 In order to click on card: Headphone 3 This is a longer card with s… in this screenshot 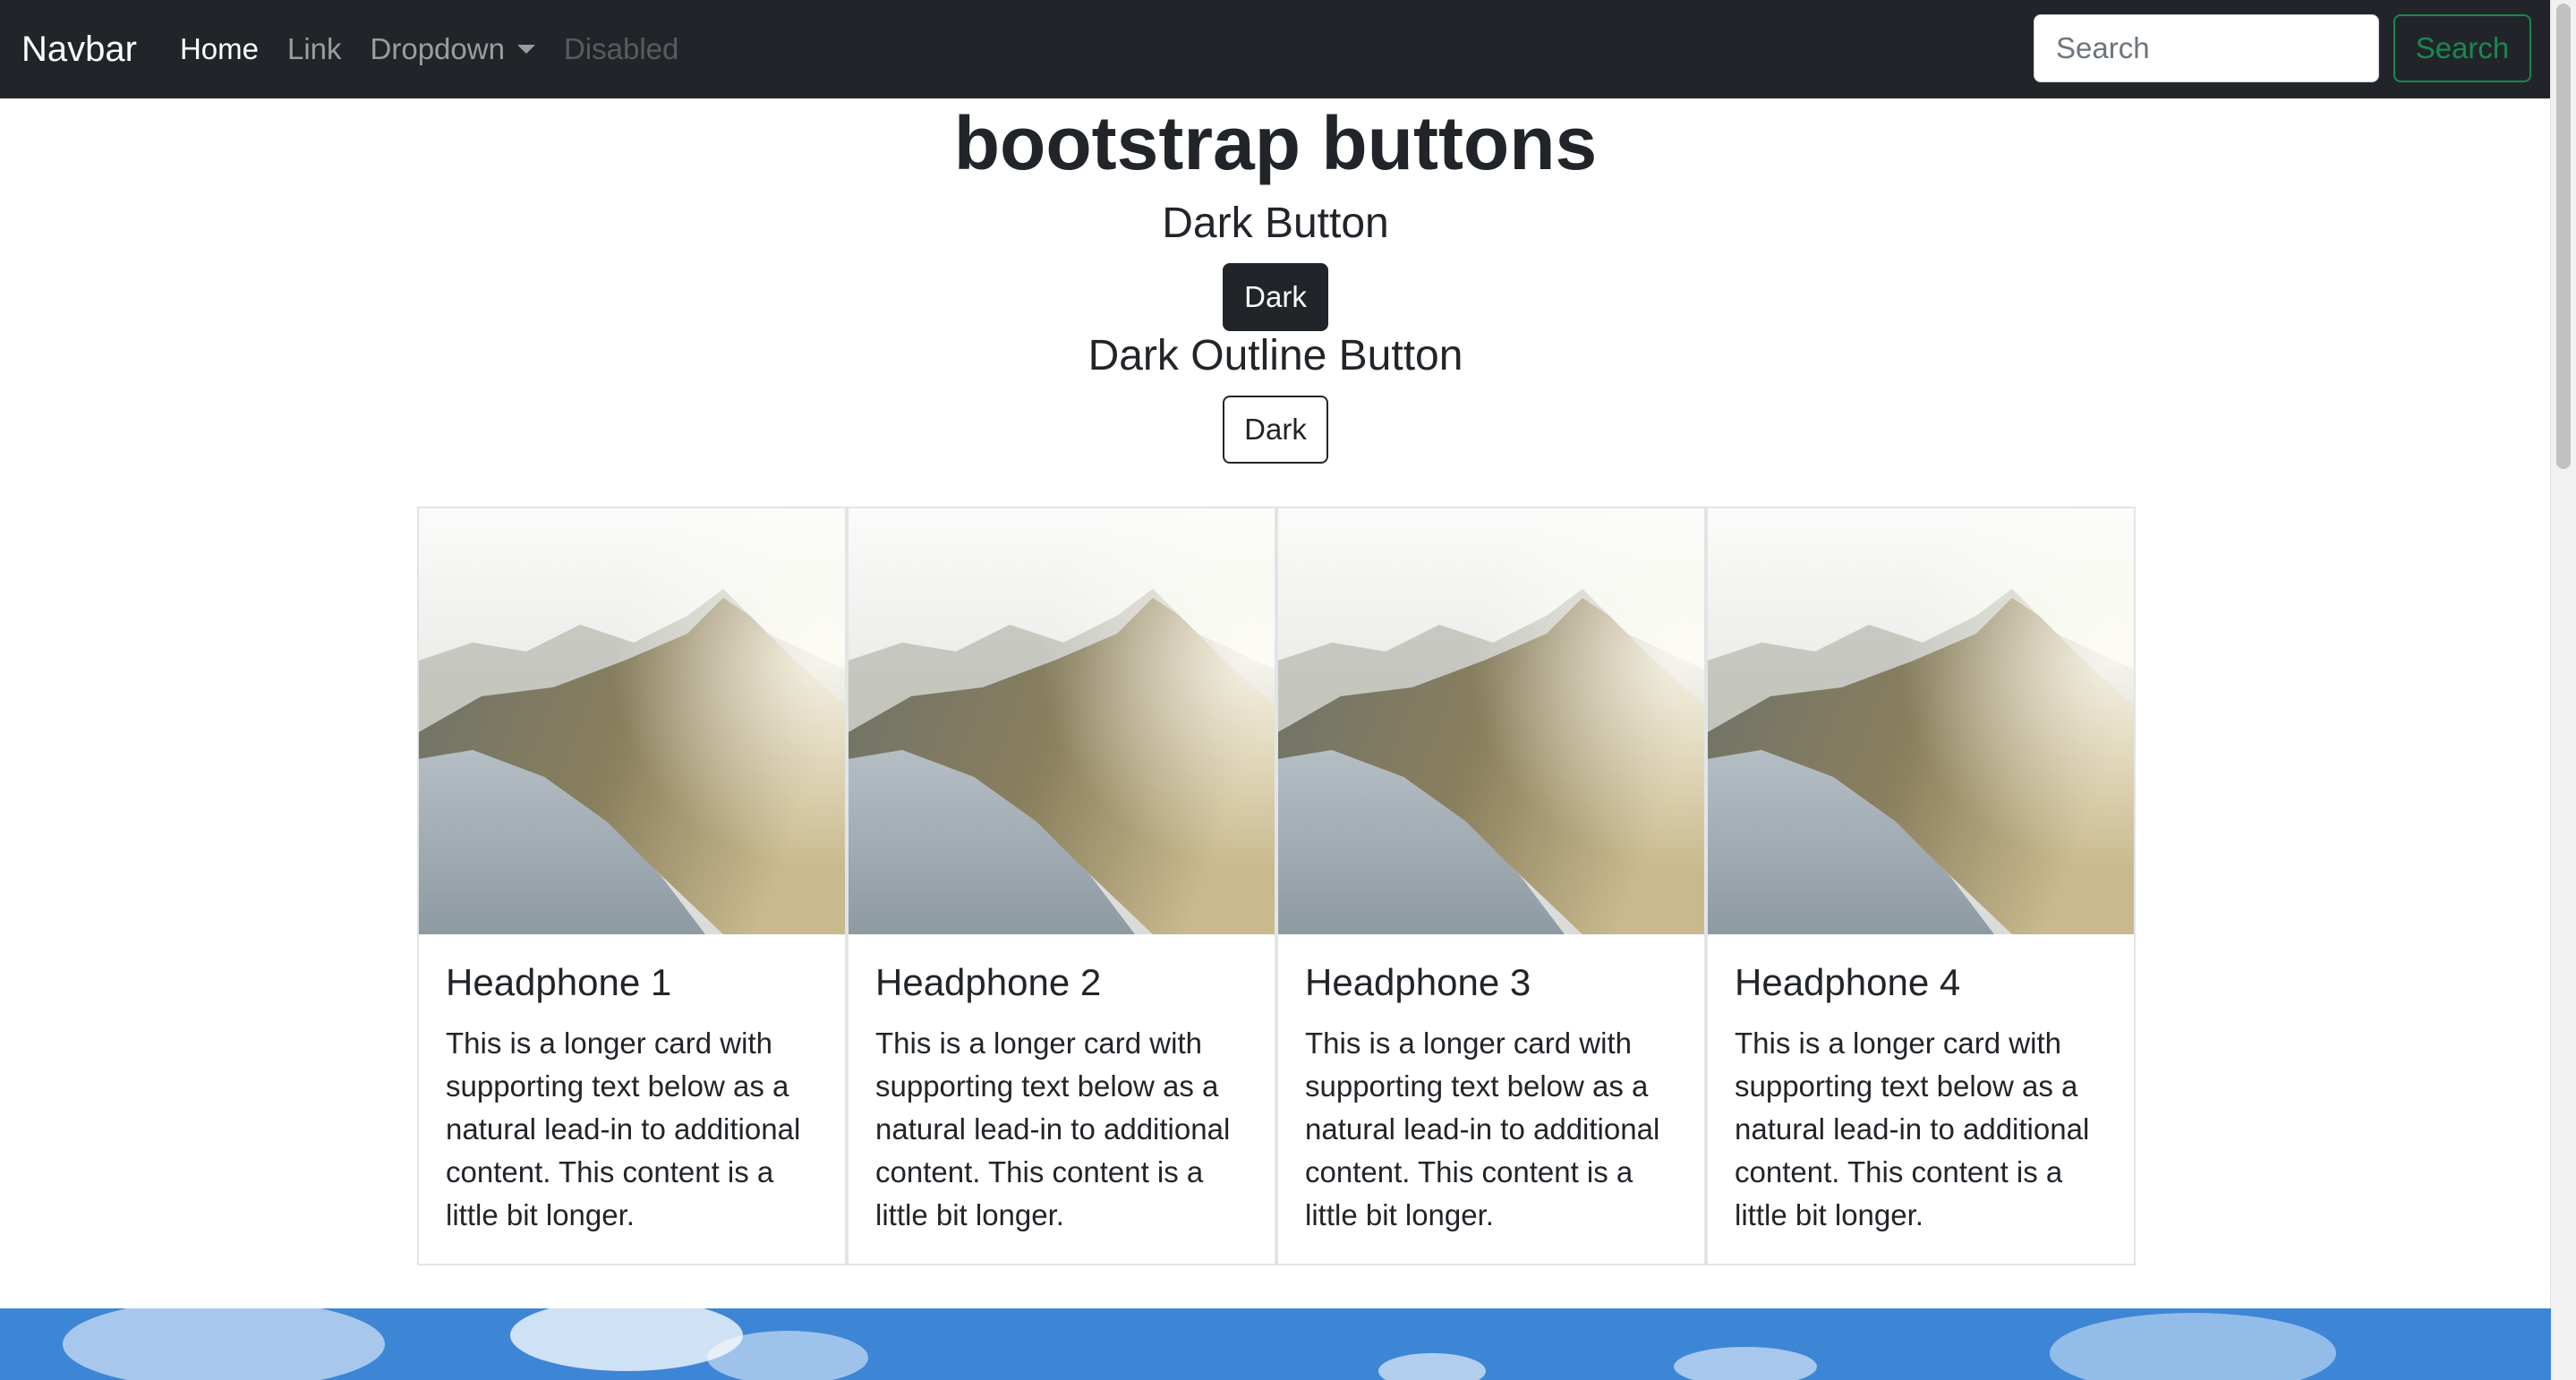, I will do `click(1491, 886)`.